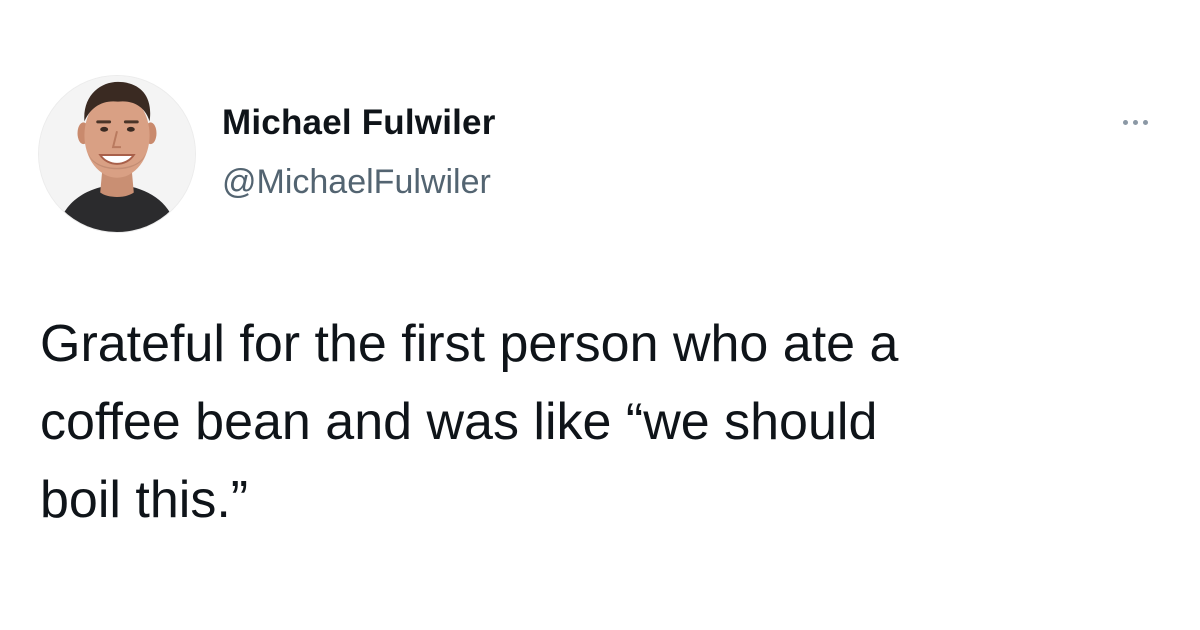 This screenshot has height=630, width=1200. What do you see at coordinates (356, 182) in the screenshot?
I see `author-handle: @MichaelFulwiler` at bounding box center [356, 182].